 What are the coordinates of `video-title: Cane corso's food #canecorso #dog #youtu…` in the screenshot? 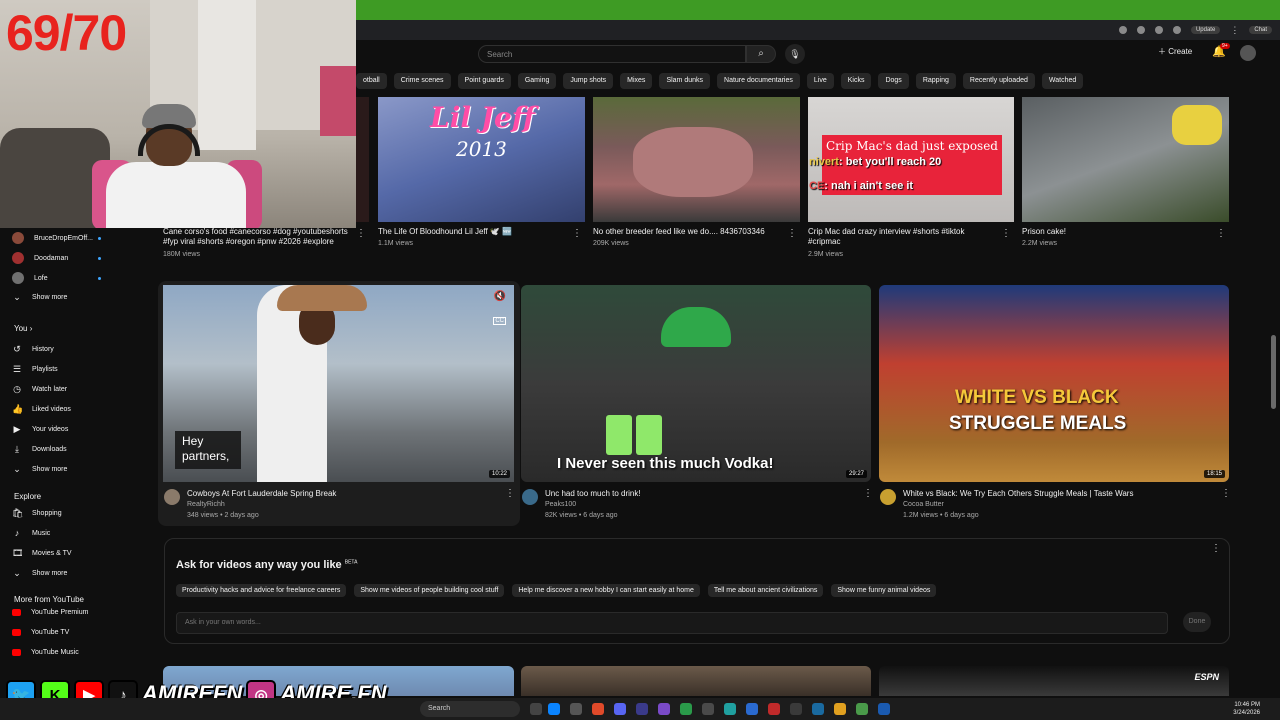 It's located at (258, 237).